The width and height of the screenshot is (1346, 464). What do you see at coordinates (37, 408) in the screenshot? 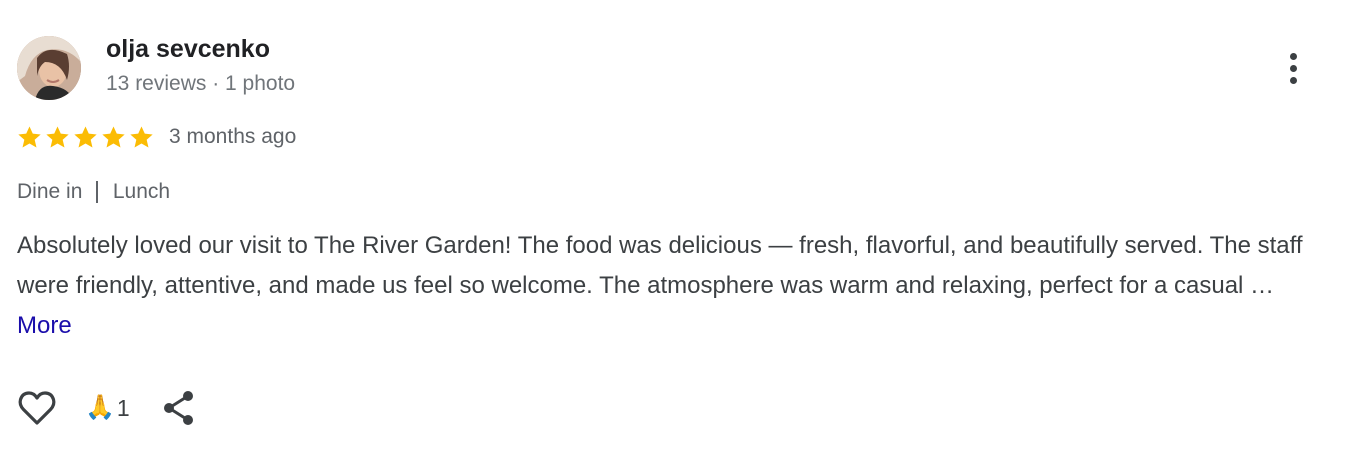
I see `heart-icon` at bounding box center [37, 408].